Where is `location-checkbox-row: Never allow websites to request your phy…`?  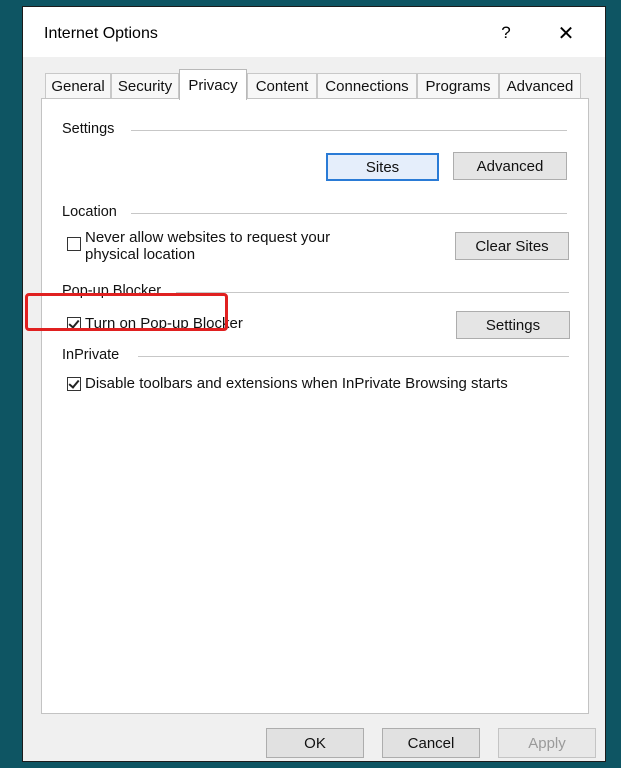
location-checkbox-row: Never allow websites to request your phy… is located at coordinates (198, 246).